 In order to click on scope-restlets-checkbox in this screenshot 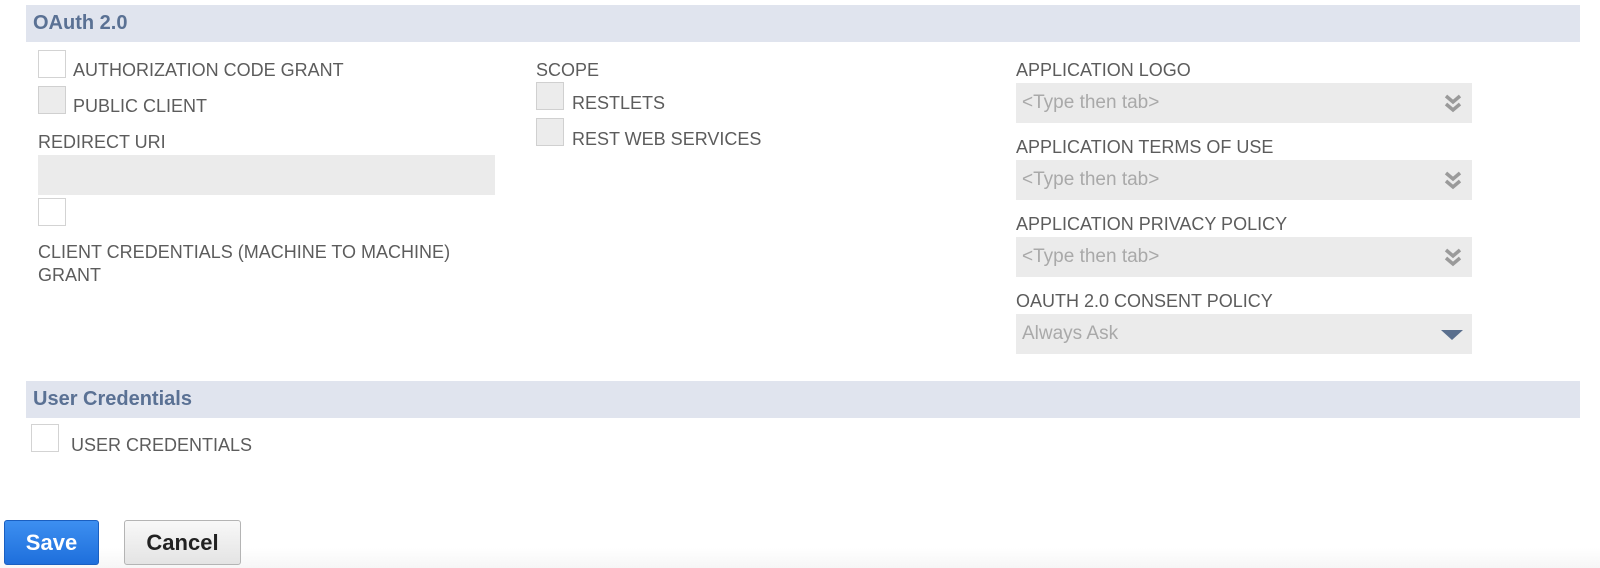, I will do `click(550, 96)`.